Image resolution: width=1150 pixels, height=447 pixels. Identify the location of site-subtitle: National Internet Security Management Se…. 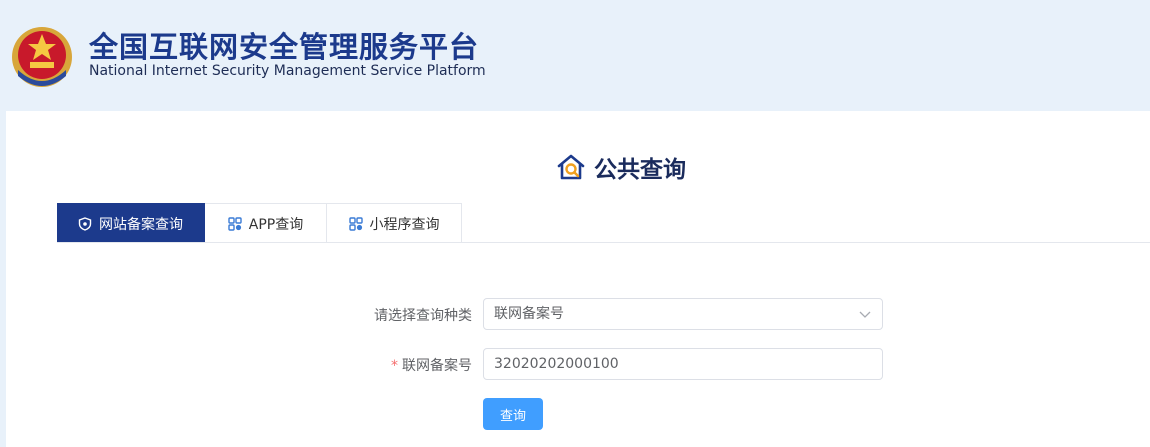
(287, 71).